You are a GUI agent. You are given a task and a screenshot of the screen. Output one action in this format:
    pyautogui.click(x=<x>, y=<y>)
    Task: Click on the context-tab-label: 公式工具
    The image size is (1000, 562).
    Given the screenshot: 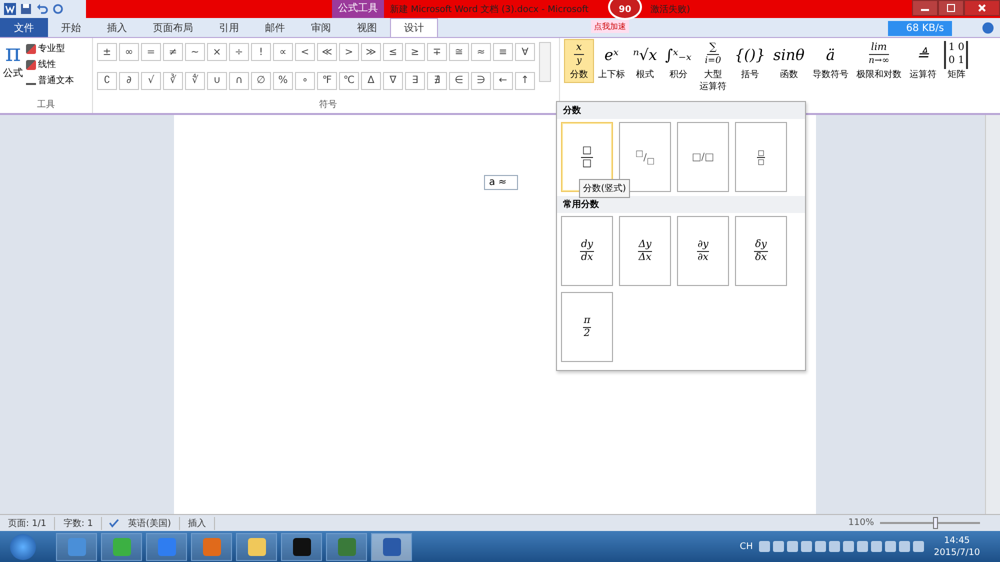 What is the action you would take?
    pyautogui.click(x=358, y=9)
    